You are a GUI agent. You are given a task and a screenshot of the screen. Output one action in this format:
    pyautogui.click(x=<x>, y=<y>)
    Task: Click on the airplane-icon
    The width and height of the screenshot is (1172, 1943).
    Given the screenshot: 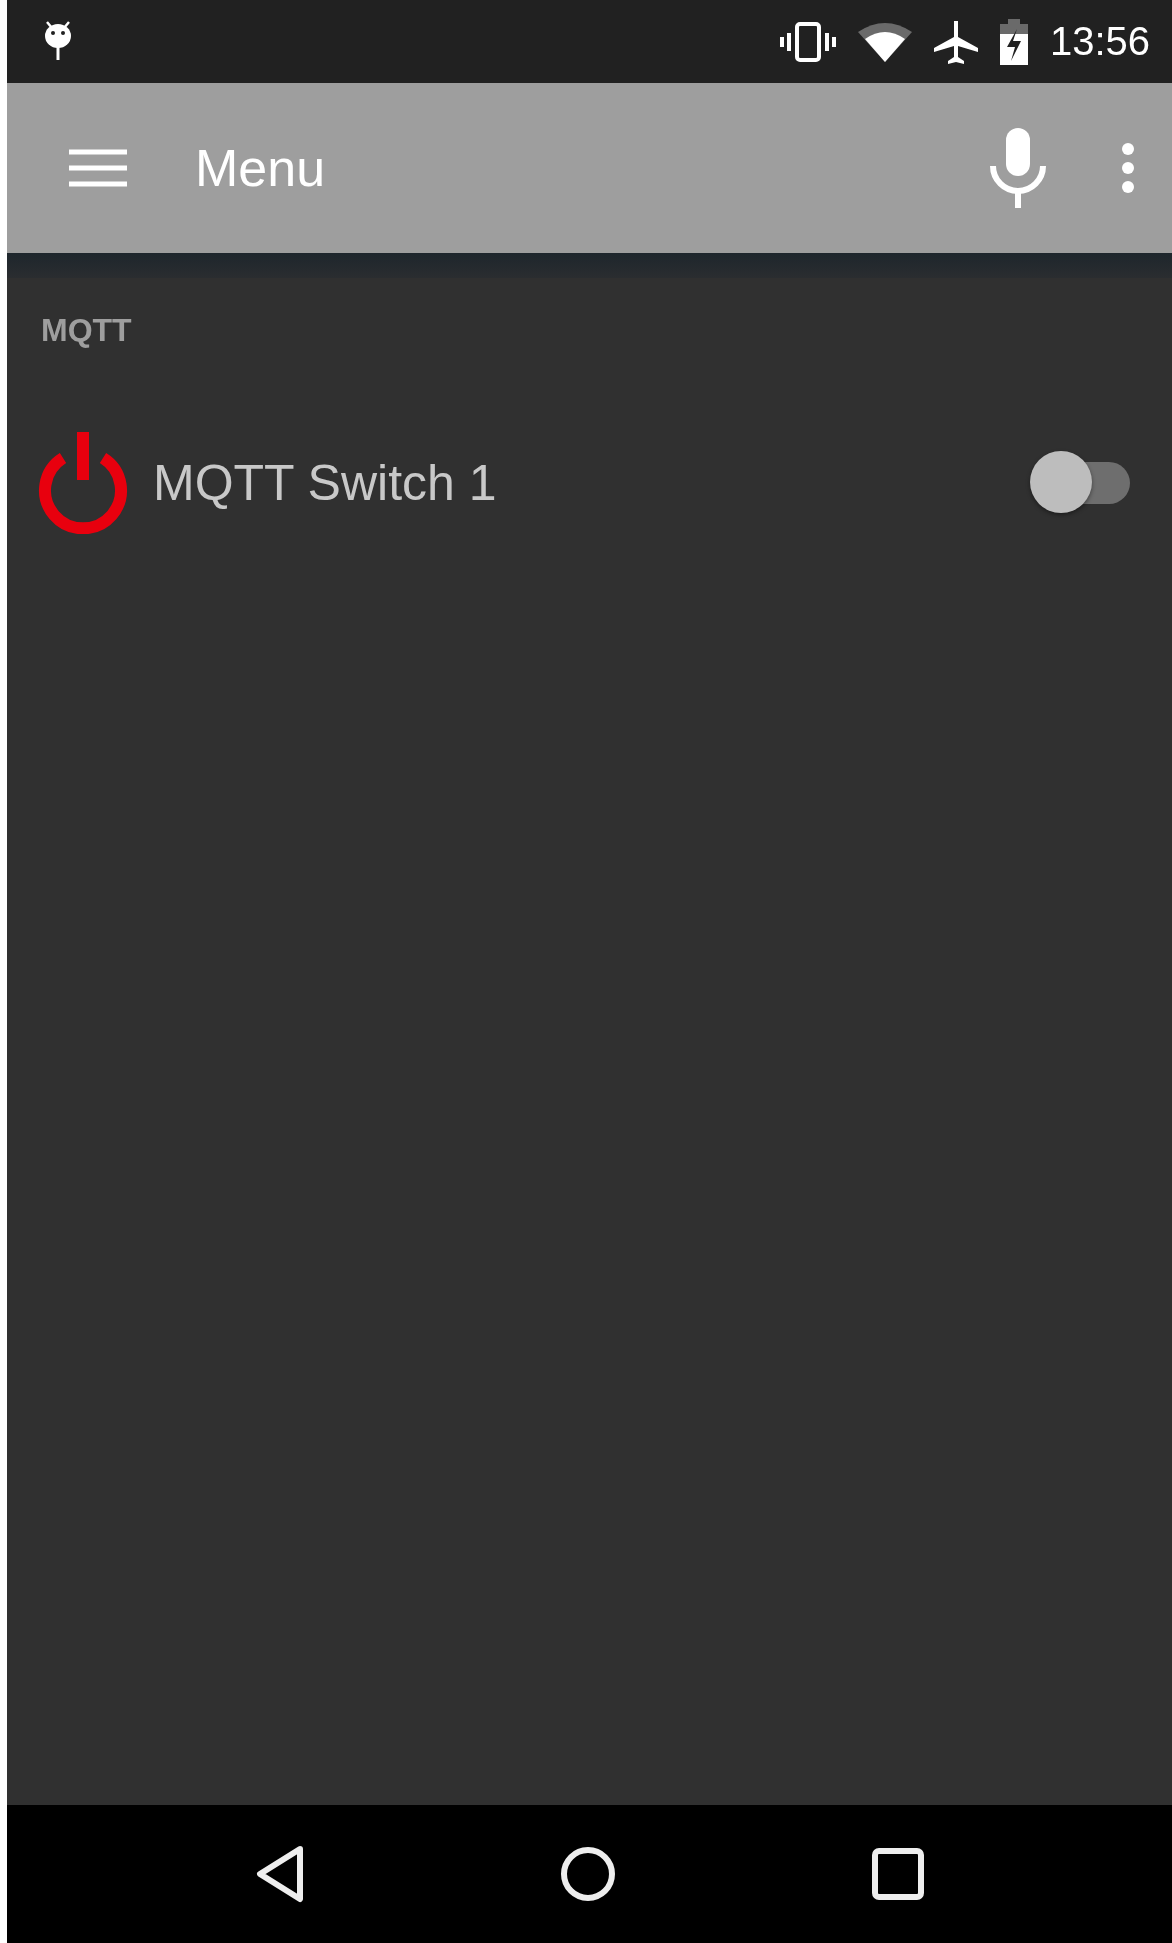 What is the action you would take?
    pyautogui.click(x=955, y=41)
    